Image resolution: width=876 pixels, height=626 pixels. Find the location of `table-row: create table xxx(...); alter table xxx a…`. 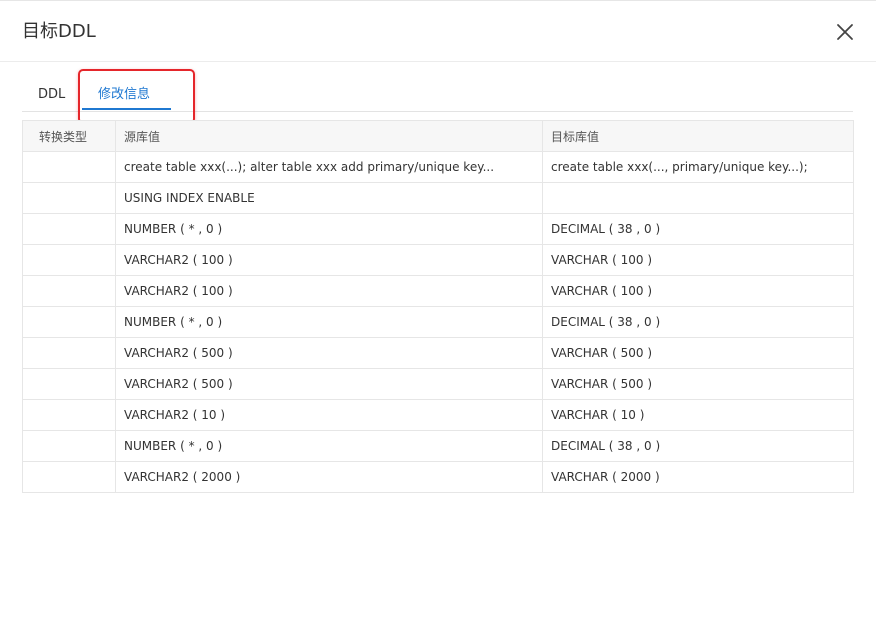

table-row: create table xxx(...); alter table xxx a… is located at coordinates (438, 167).